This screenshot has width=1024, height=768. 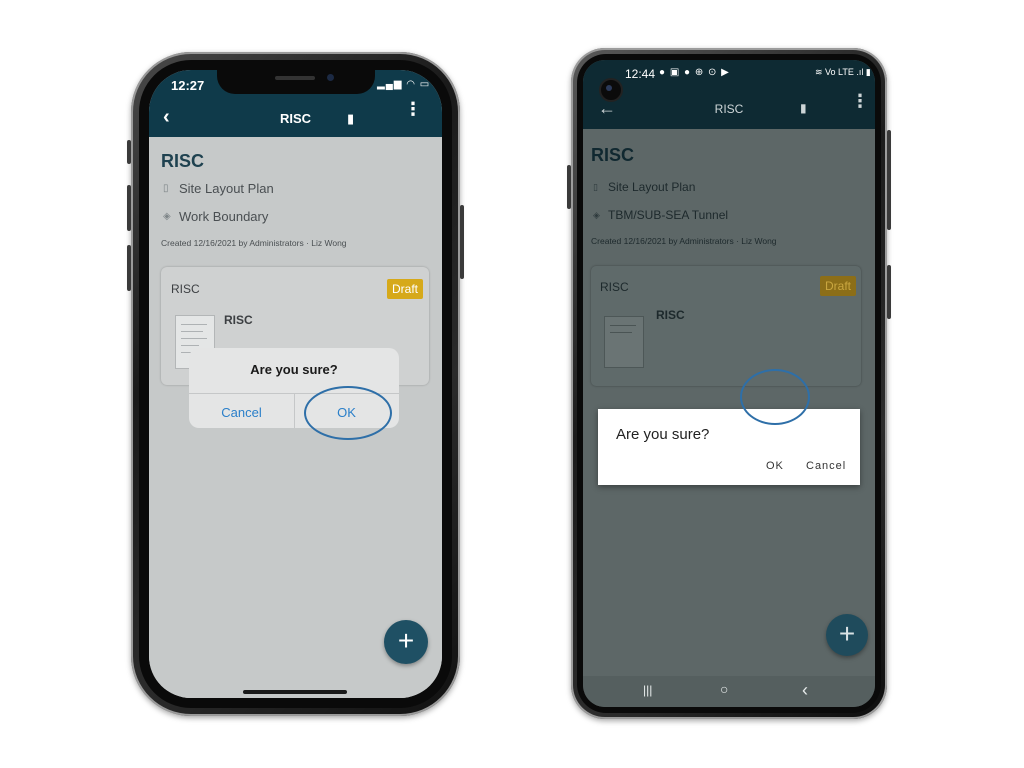 What do you see at coordinates (624, 342) in the screenshot?
I see `document-thumbnail-icon` at bounding box center [624, 342].